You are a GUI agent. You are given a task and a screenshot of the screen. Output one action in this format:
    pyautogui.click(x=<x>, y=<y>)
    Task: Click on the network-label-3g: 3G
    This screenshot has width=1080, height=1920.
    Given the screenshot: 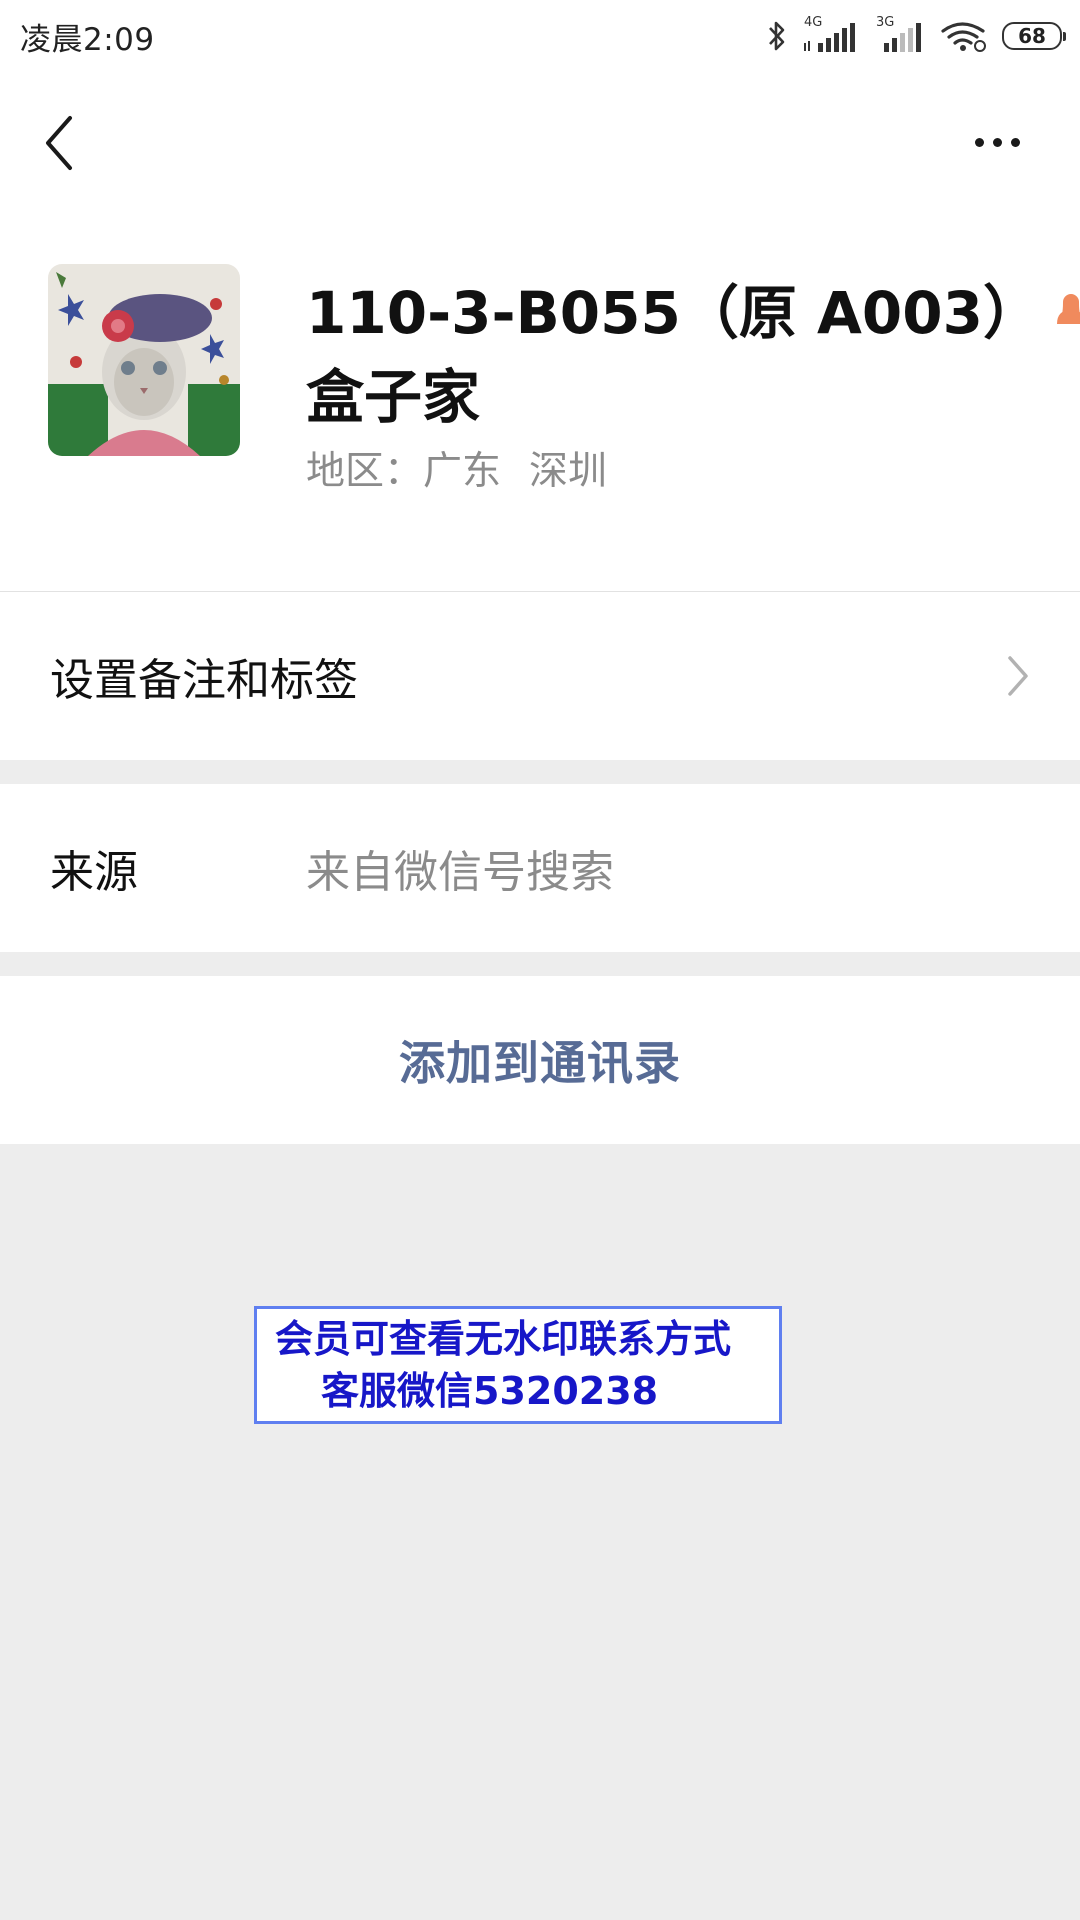 What is the action you would take?
    pyautogui.click(x=885, y=22)
    